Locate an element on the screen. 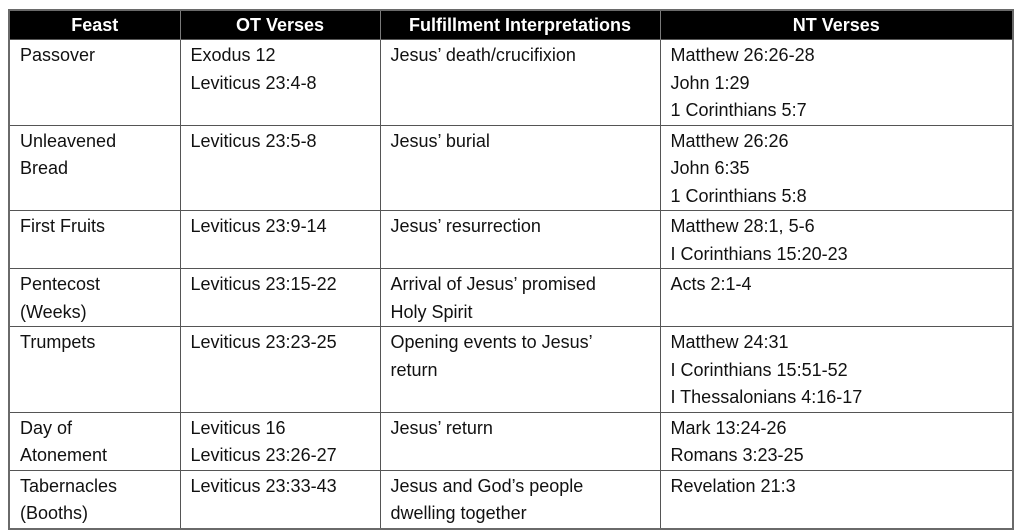 The image size is (1024, 530). ot-verse: Leviticus 23:15-22 is located at coordinates (263, 284).